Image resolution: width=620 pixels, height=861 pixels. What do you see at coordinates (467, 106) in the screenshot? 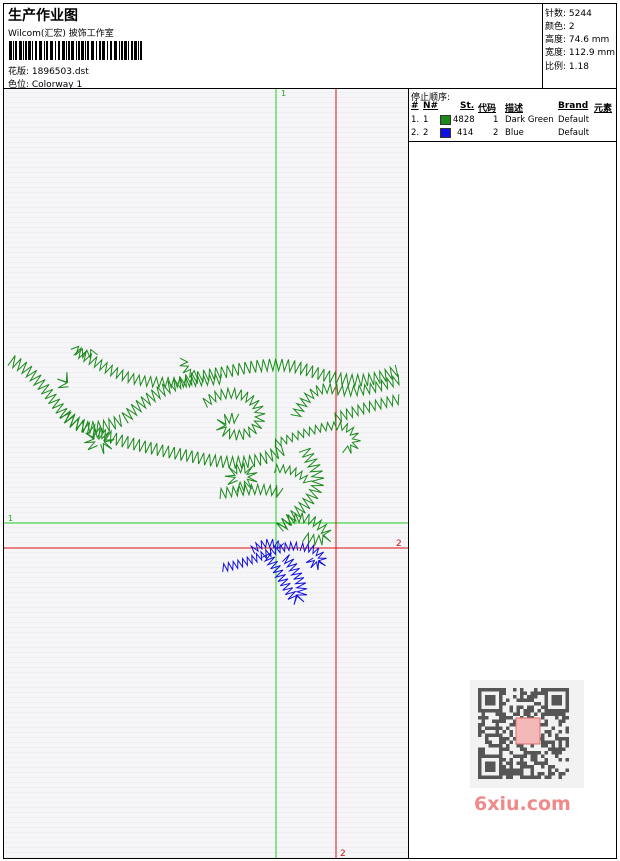
I see `col-header-stitches: St.` at bounding box center [467, 106].